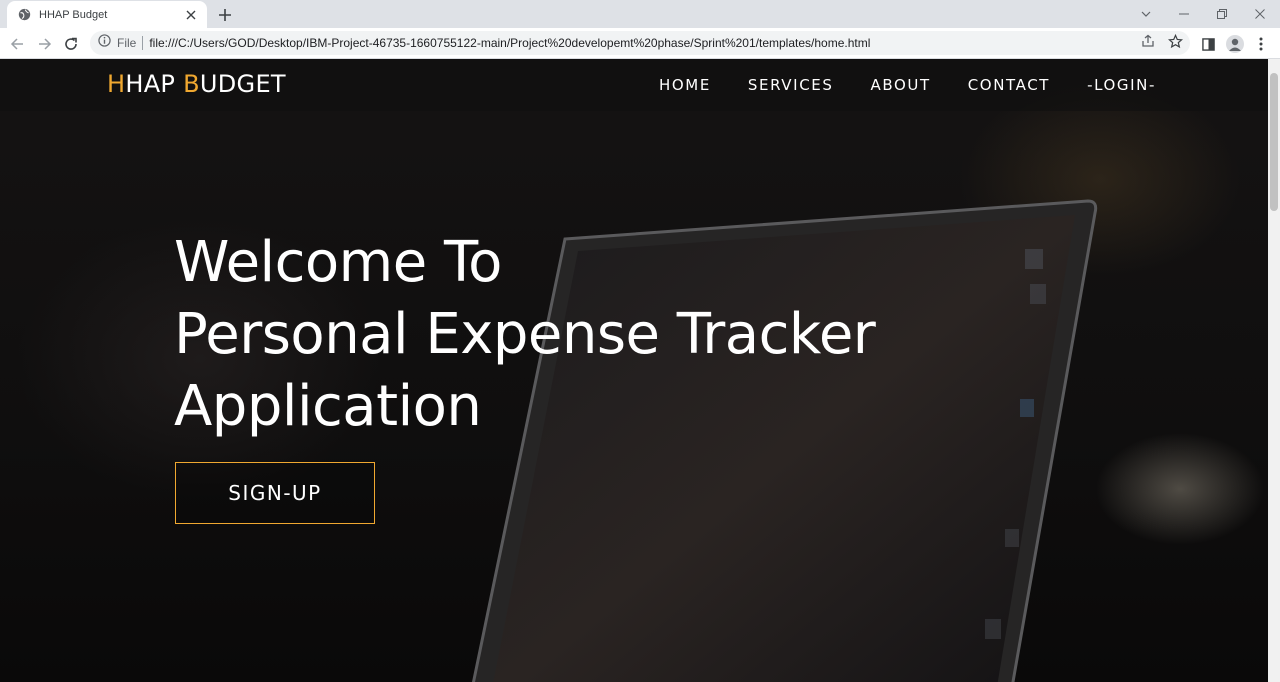 The height and width of the screenshot is (682, 1280). I want to click on nav-login: -LOGIN-, so click(1121, 85).